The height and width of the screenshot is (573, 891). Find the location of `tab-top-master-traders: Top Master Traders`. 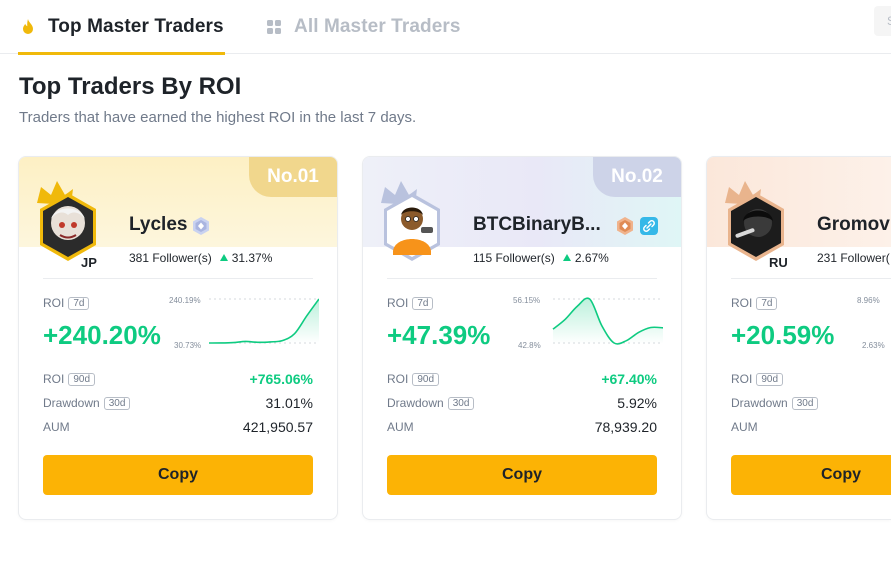

tab-top-master-traders: Top Master Traders is located at coordinates (121, 27).